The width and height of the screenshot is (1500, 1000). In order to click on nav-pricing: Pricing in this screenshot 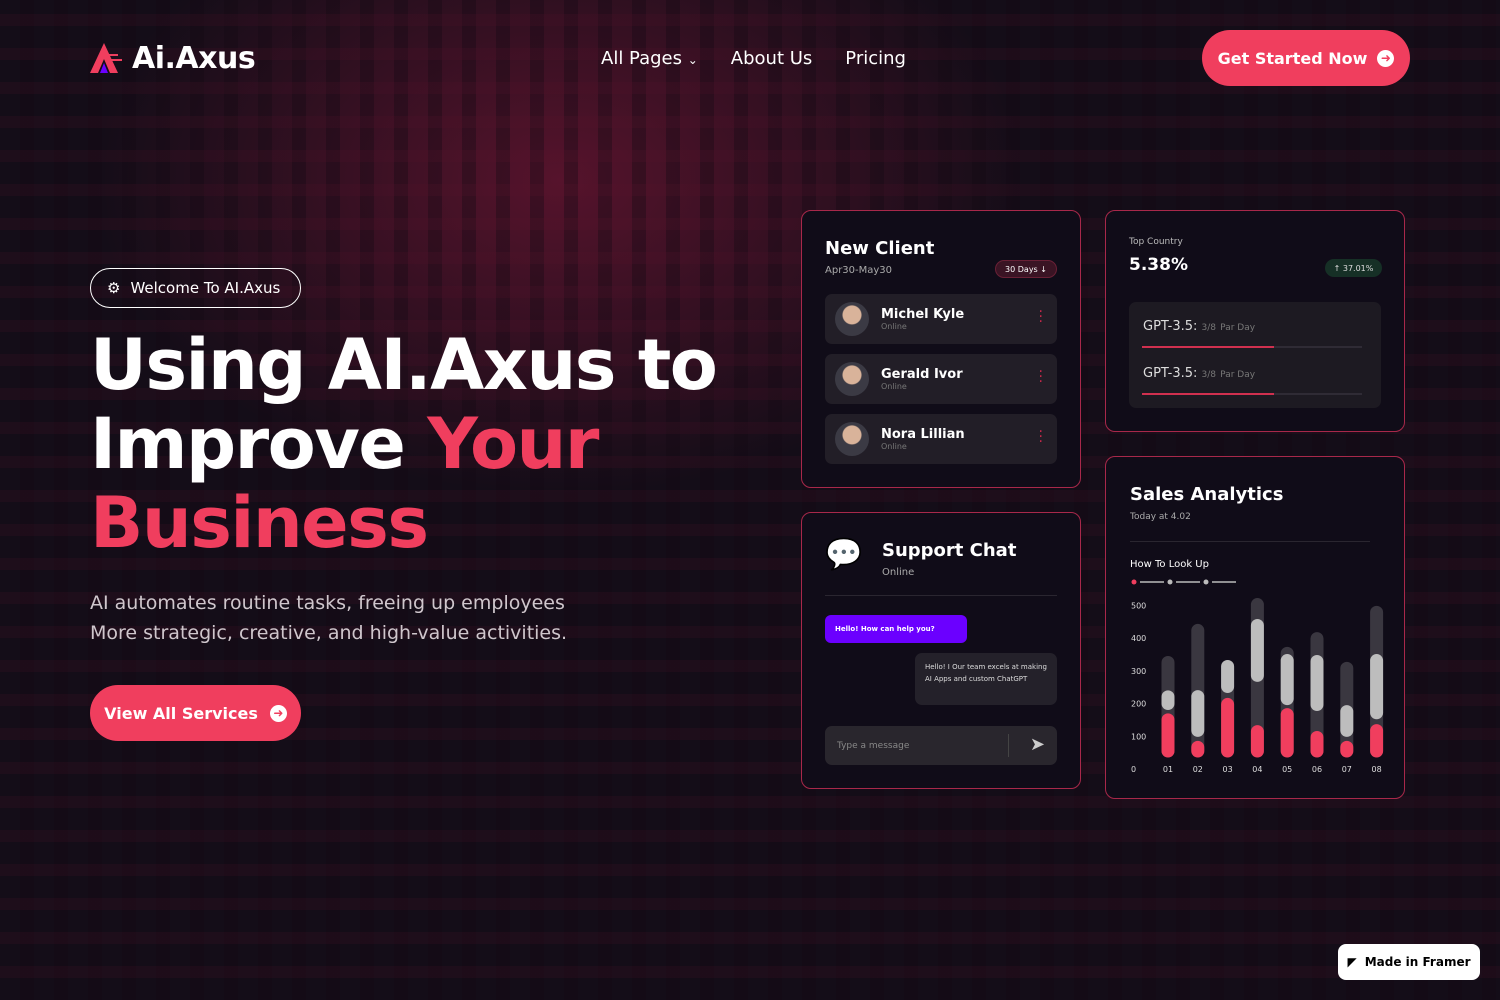, I will do `click(875, 58)`.